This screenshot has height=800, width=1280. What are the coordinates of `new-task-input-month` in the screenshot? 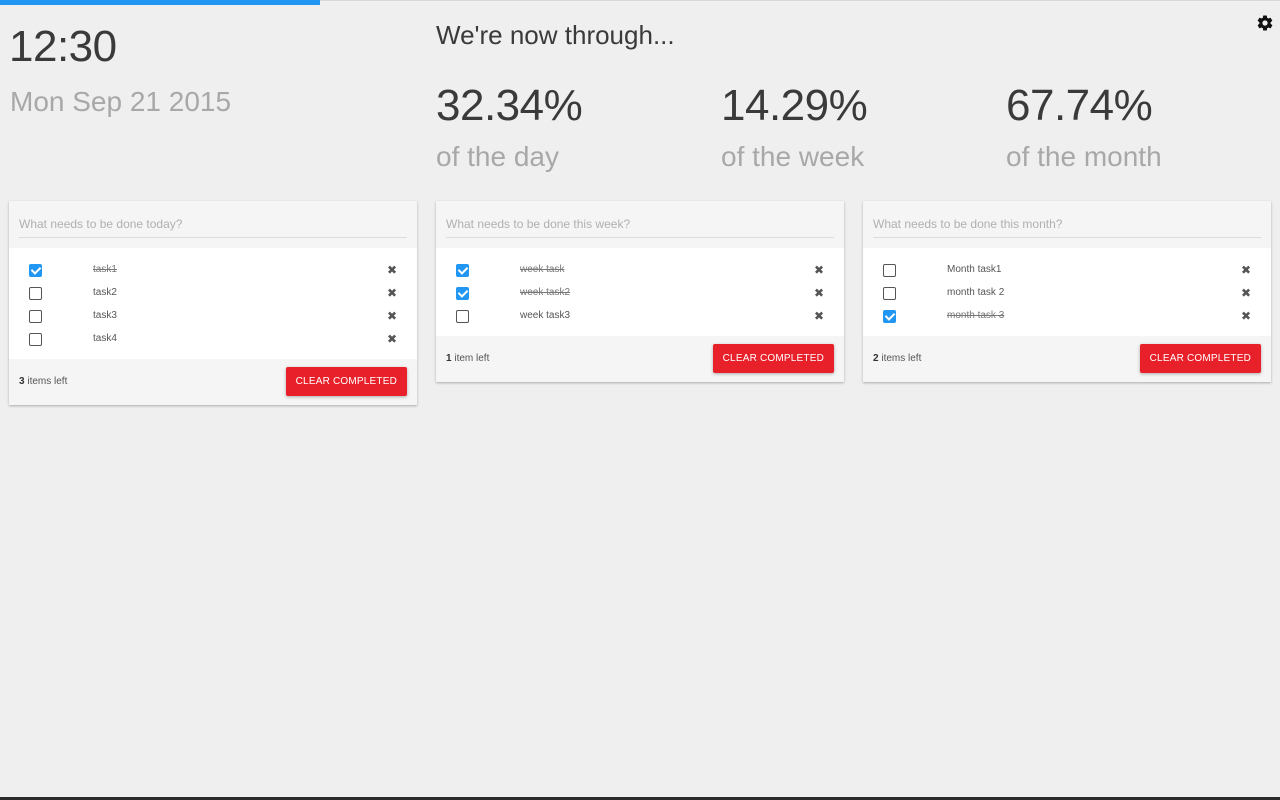 It's located at (1067, 226).